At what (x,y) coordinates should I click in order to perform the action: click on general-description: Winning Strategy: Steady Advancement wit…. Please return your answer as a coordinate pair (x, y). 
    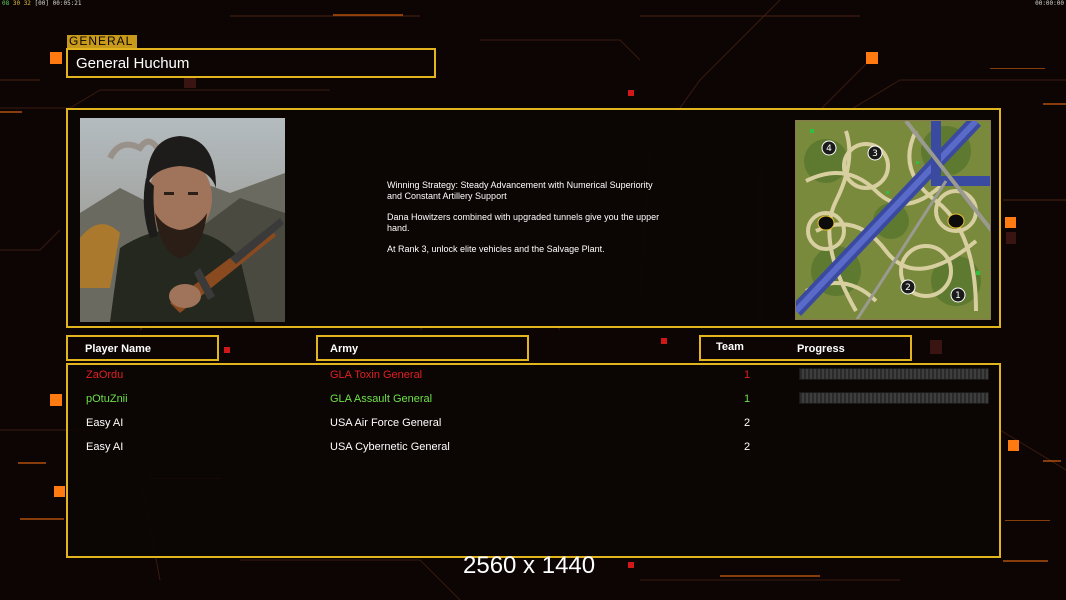
    Looking at the image, I should click on (552, 222).